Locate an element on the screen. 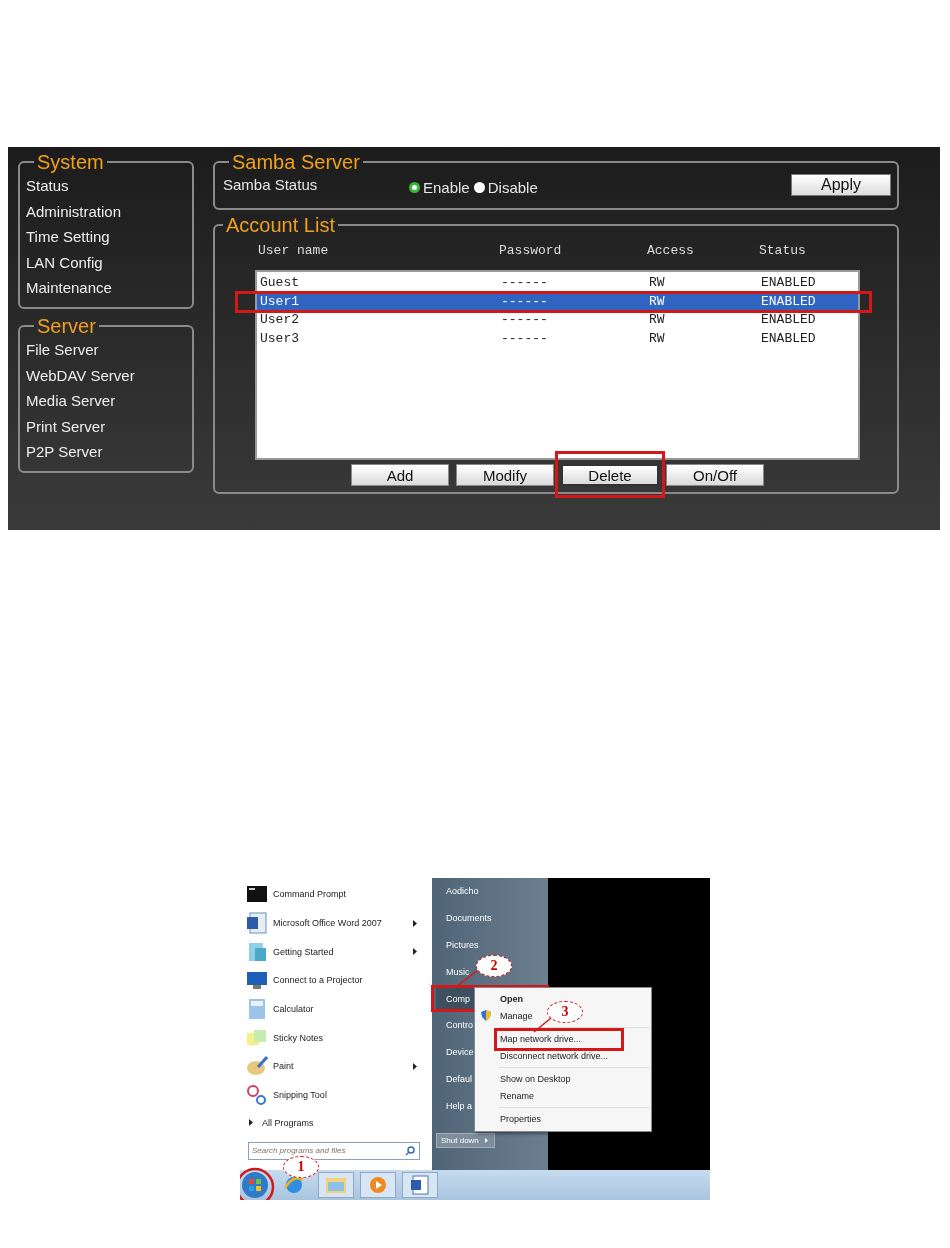 Image resolution: width=950 pixels, height=1248 pixels. column-header: Password is located at coordinates (530, 251).